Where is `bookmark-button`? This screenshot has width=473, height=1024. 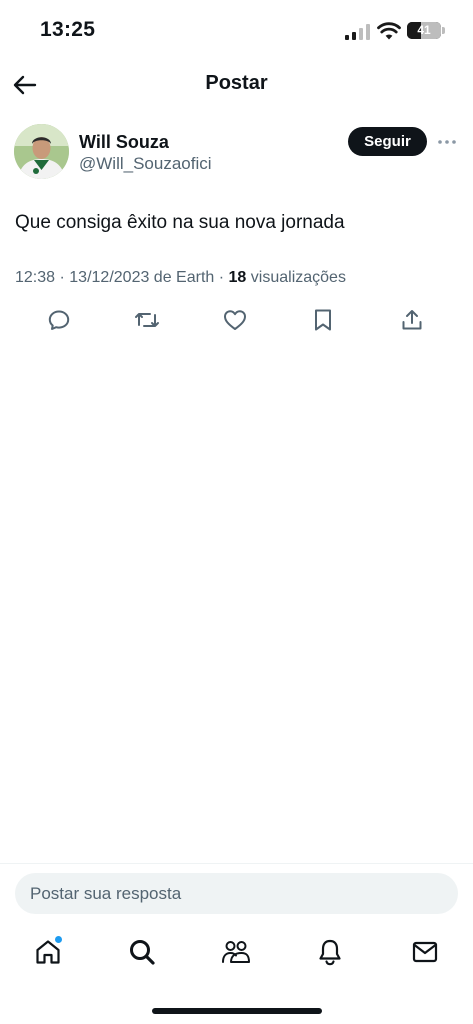
bookmark-button is located at coordinates (323, 320).